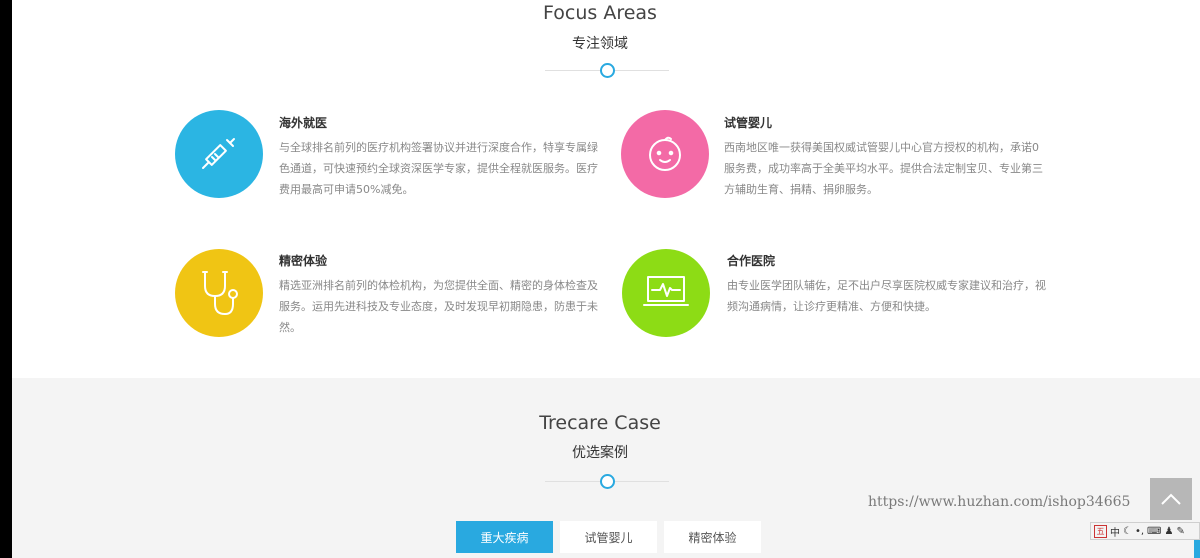 Image resolution: width=1200 pixels, height=558 pixels. I want to click on ime-punct: •,, so click(1139, 531).